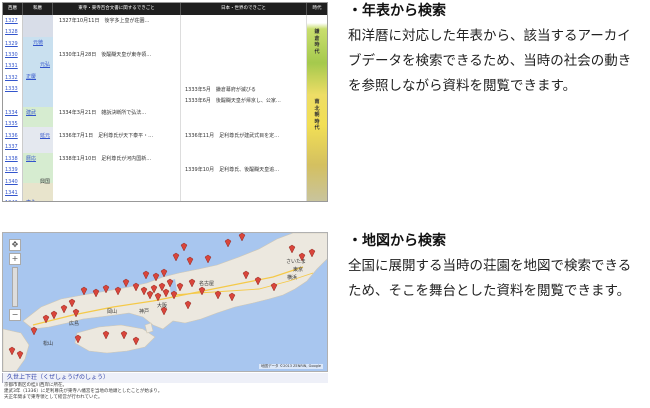 The height and width of the screenshot is (408, 650). I want to click on timeline-header: 西暦 和暦 東寺・東寺百合文書に関するできごと 日本・世界のできごと 時代, so click(165, 9).